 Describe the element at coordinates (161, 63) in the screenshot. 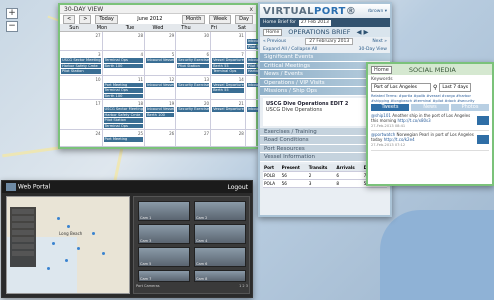

I see `calendar-day: 5 Inbound Vessel` at that location.